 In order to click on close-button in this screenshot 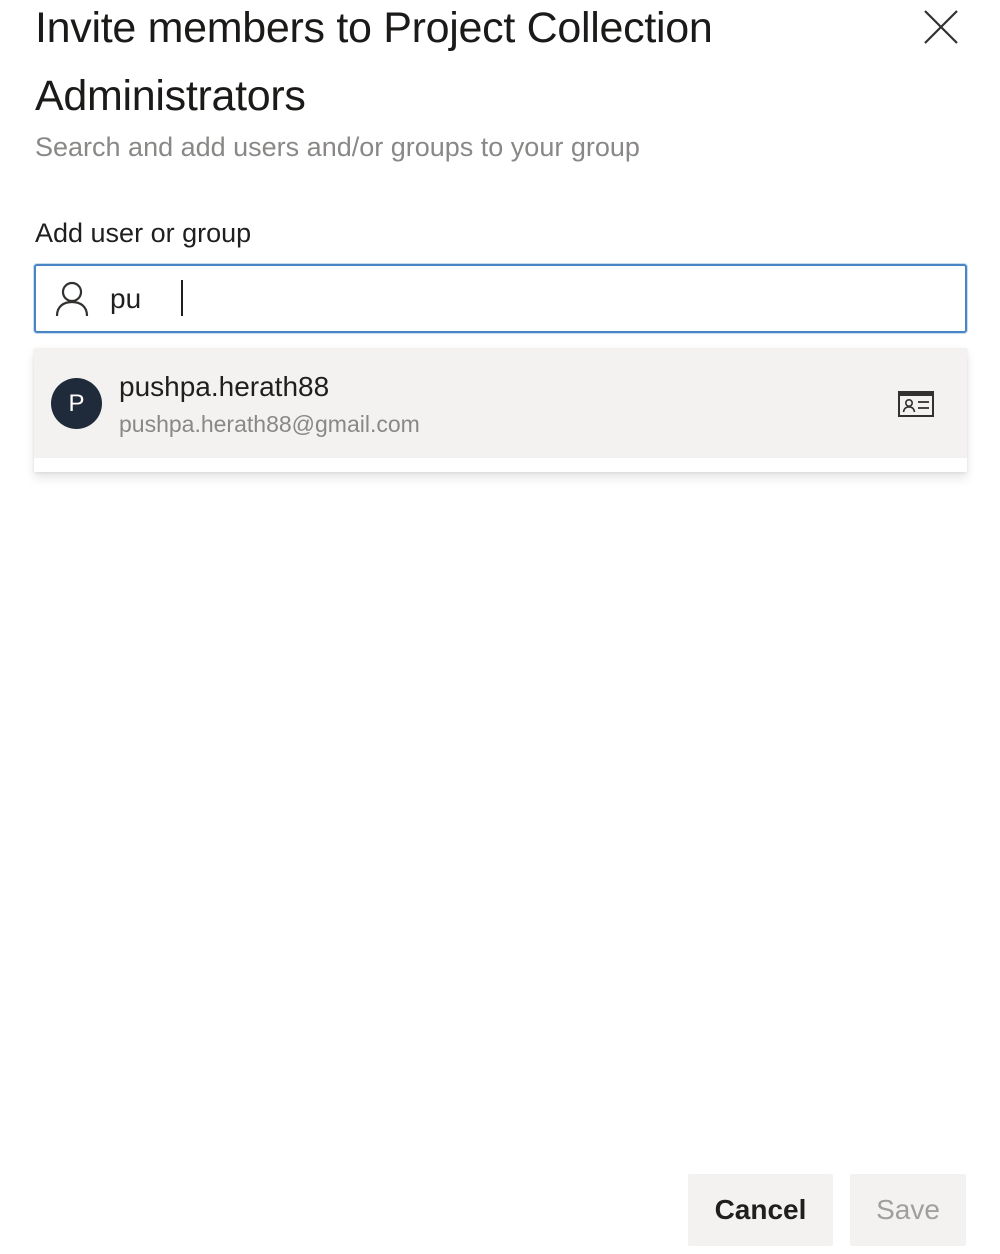, I will do `click(941, 27)`.